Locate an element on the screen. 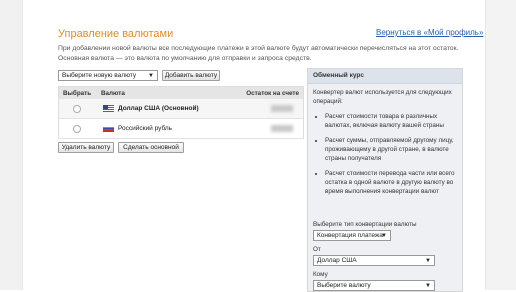 This screenshot has height=292, width=516. from-label: От is located at coordinates (317, 249).